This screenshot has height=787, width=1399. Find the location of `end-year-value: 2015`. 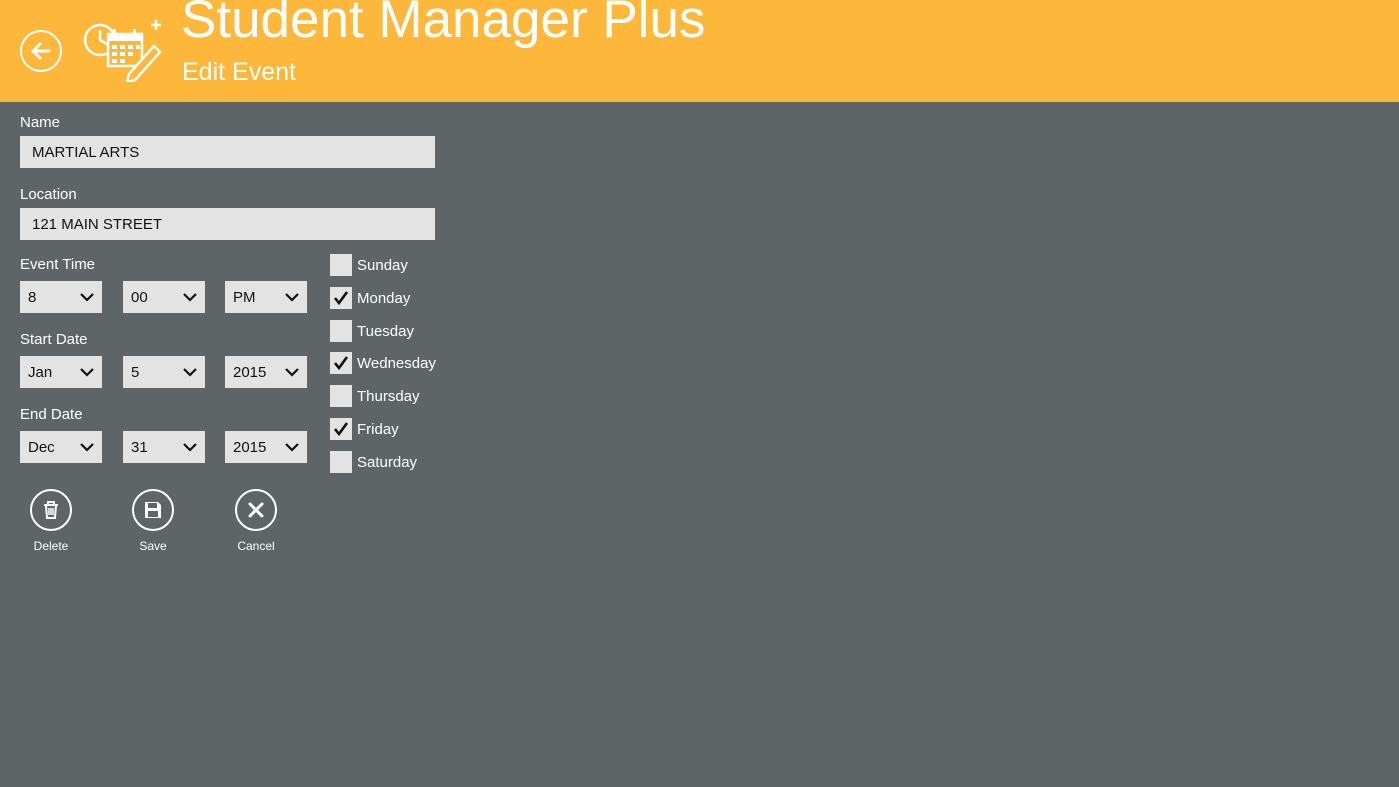

end-year-value: 2015 is located at coordinates (250, 447).